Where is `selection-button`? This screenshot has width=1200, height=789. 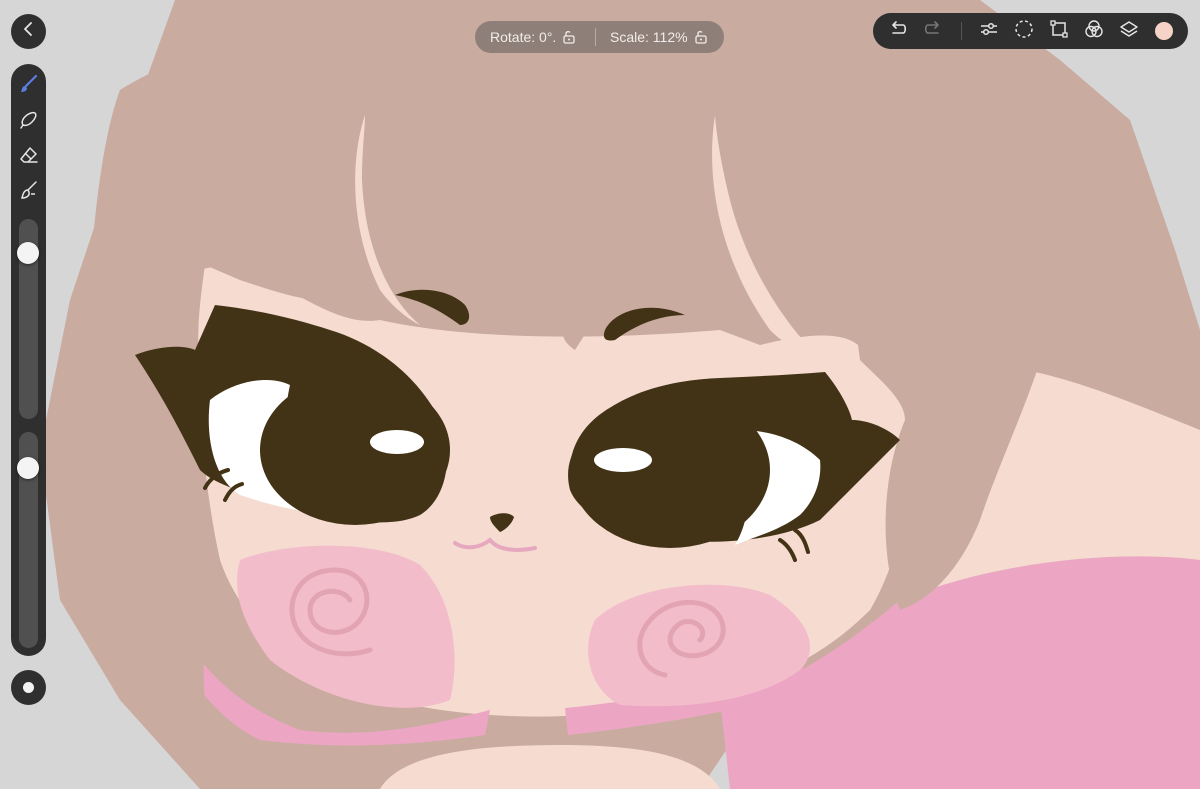 selection-button is located at coordinates (1024, 31).